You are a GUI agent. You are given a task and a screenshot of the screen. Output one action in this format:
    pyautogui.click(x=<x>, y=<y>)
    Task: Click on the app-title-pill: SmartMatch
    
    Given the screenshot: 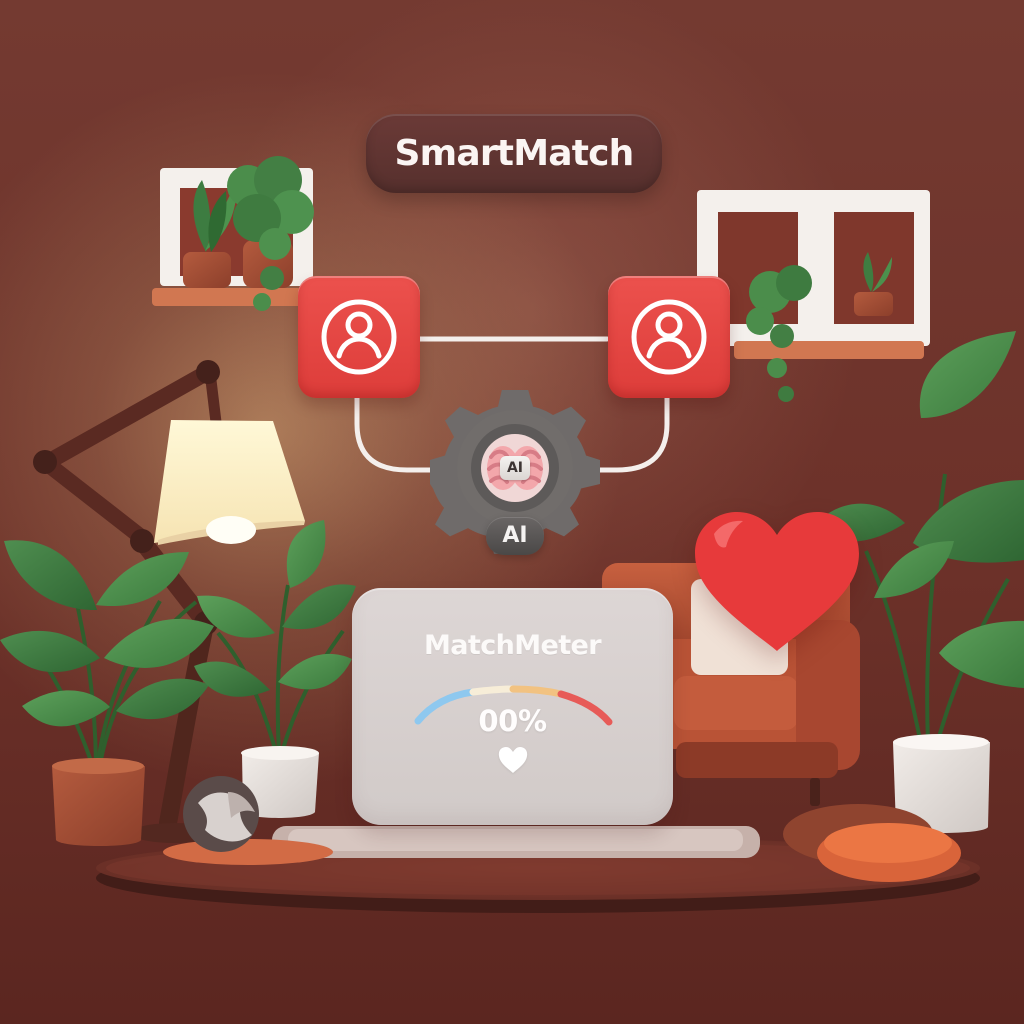 What is the action you would take?
    pyautogui.click(x=514, y=153)
    